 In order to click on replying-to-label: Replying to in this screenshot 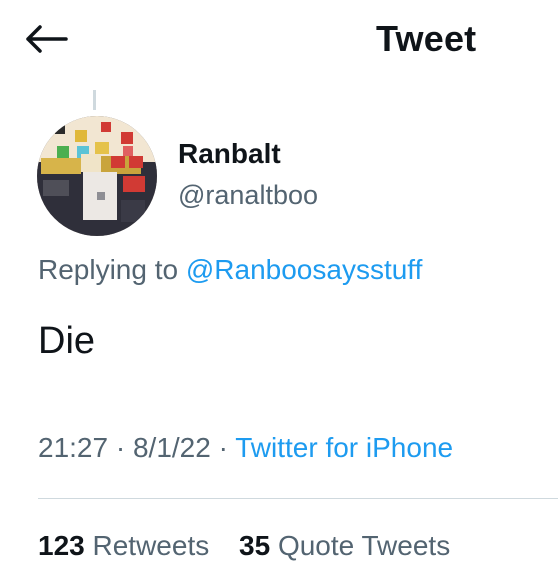, I will do `click(108, 269)`.